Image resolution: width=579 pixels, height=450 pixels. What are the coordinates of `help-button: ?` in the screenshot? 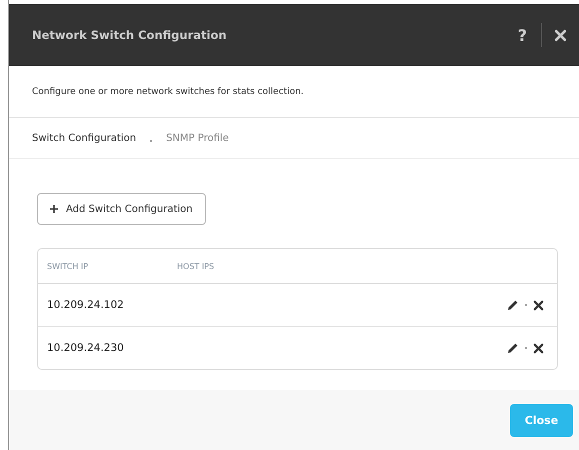 It's located at (522, 35).